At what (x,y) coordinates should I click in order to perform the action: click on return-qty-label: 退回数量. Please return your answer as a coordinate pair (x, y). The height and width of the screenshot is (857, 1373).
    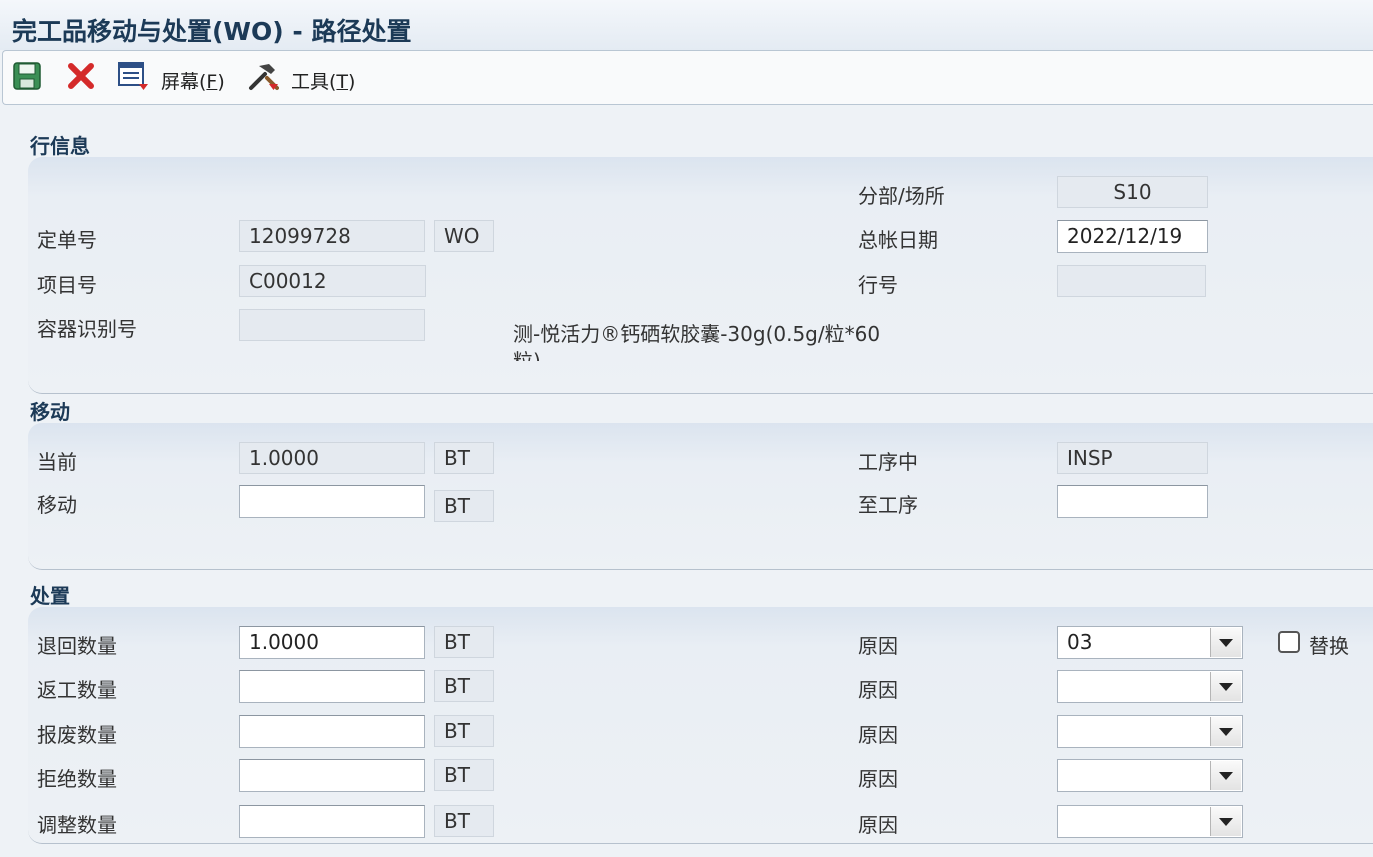
    Looking at the image, I should click on (77, 646).